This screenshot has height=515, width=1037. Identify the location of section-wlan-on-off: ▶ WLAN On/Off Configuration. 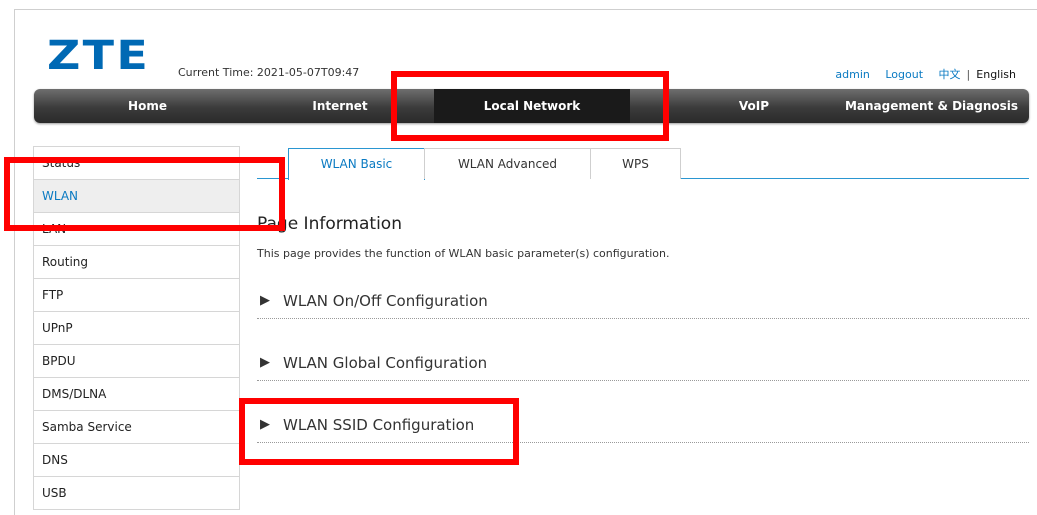
(643, 303).